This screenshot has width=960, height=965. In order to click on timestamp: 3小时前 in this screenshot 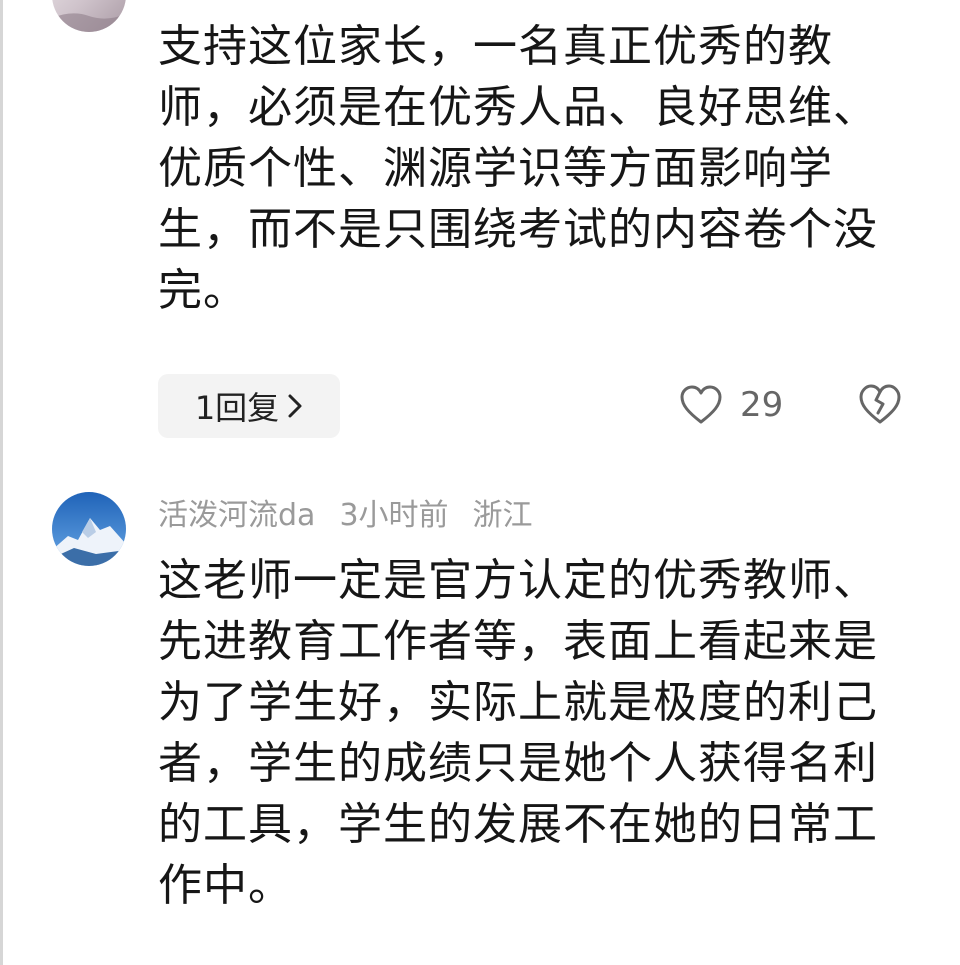, I will do `click(394, 515)`.